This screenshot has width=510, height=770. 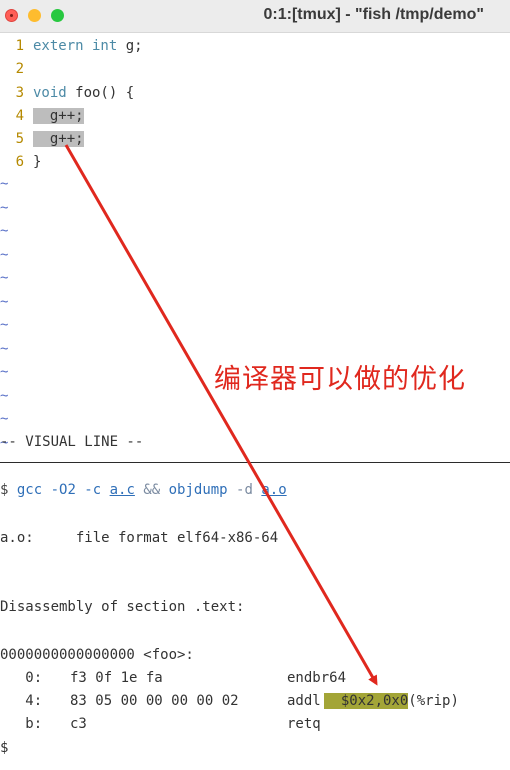 I want to click on cmd-gcc: gcc, so click(x=29, y=490).